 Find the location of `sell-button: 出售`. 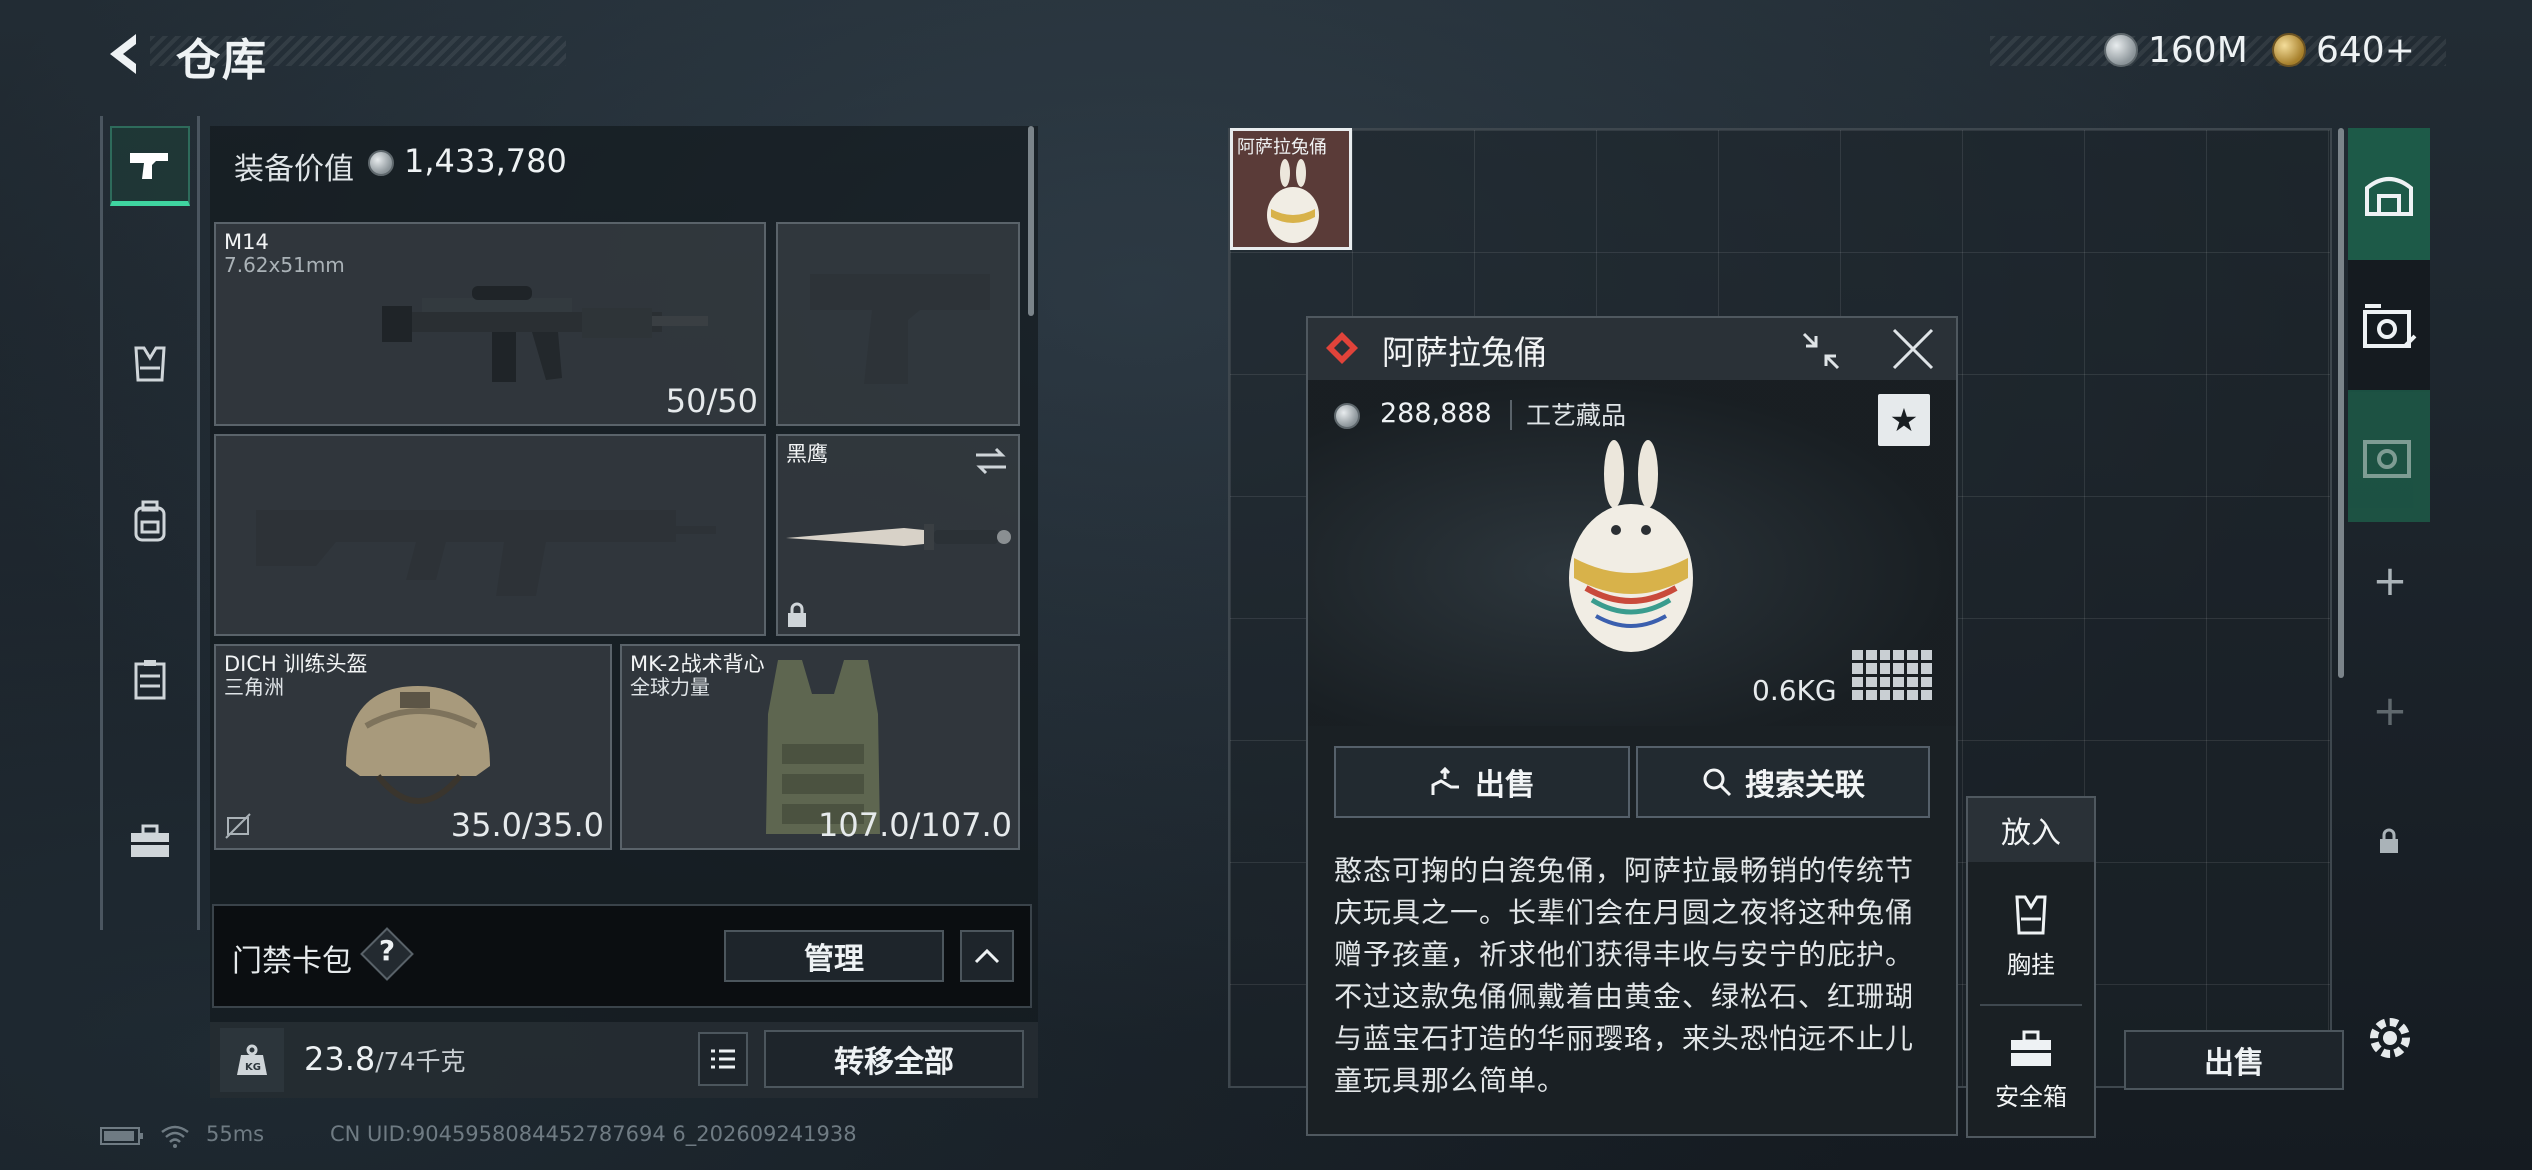

sell-button: 出售 is located at coordinates (1482, 782).